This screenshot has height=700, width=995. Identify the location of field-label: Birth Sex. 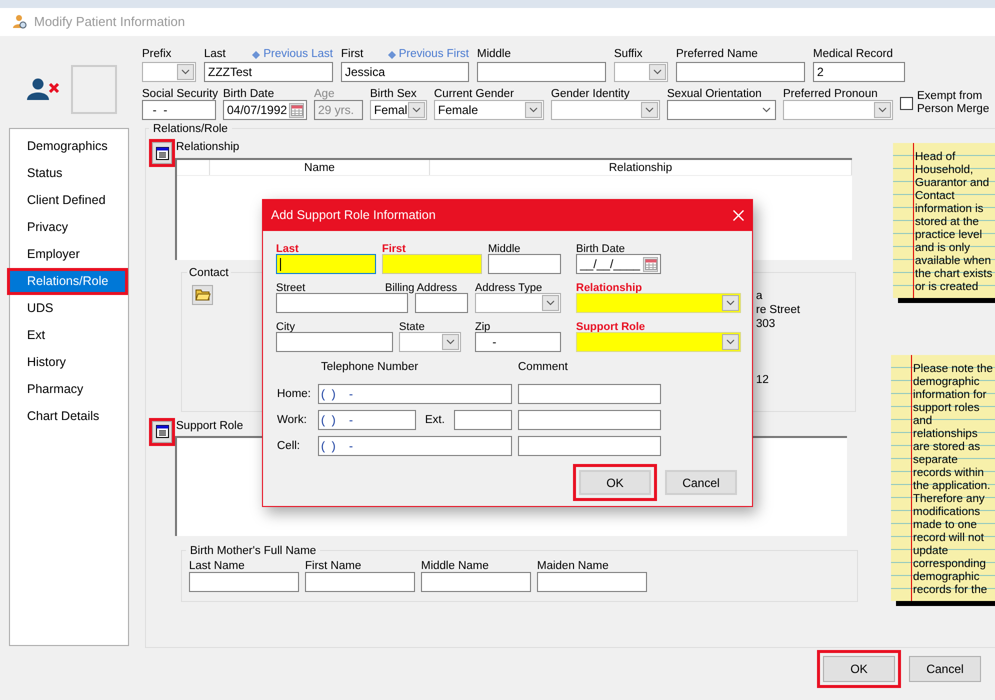
(394, 93).